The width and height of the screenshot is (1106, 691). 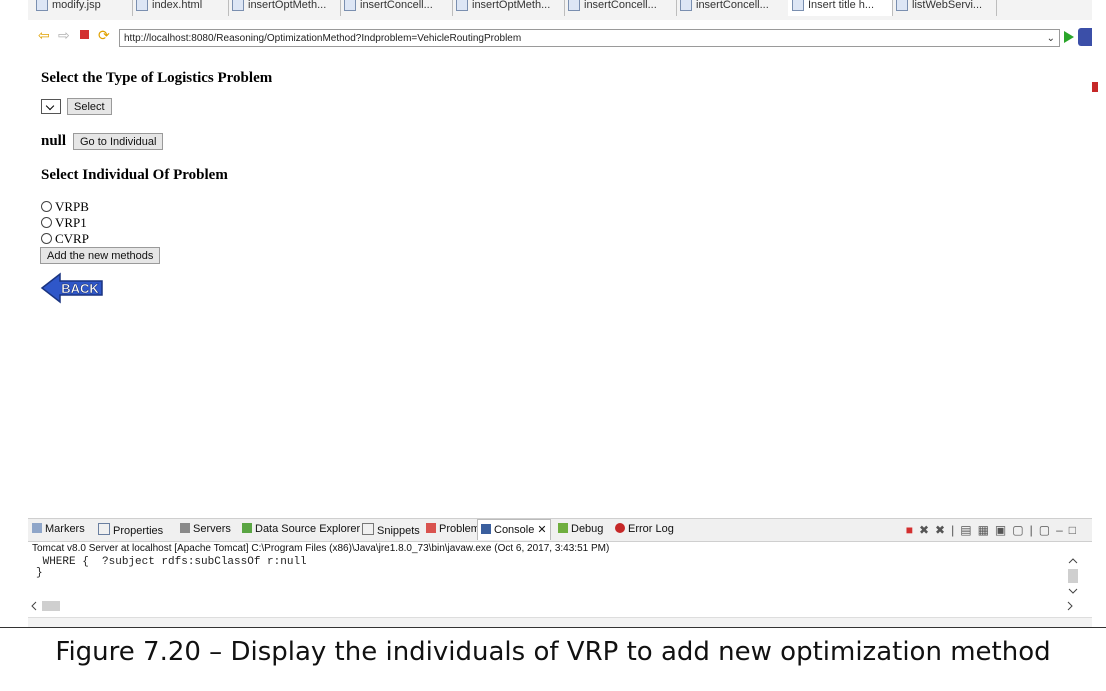 I want to click on page-heading-type: Select the Type of Logistics Problem, so click(x=157, y=78).